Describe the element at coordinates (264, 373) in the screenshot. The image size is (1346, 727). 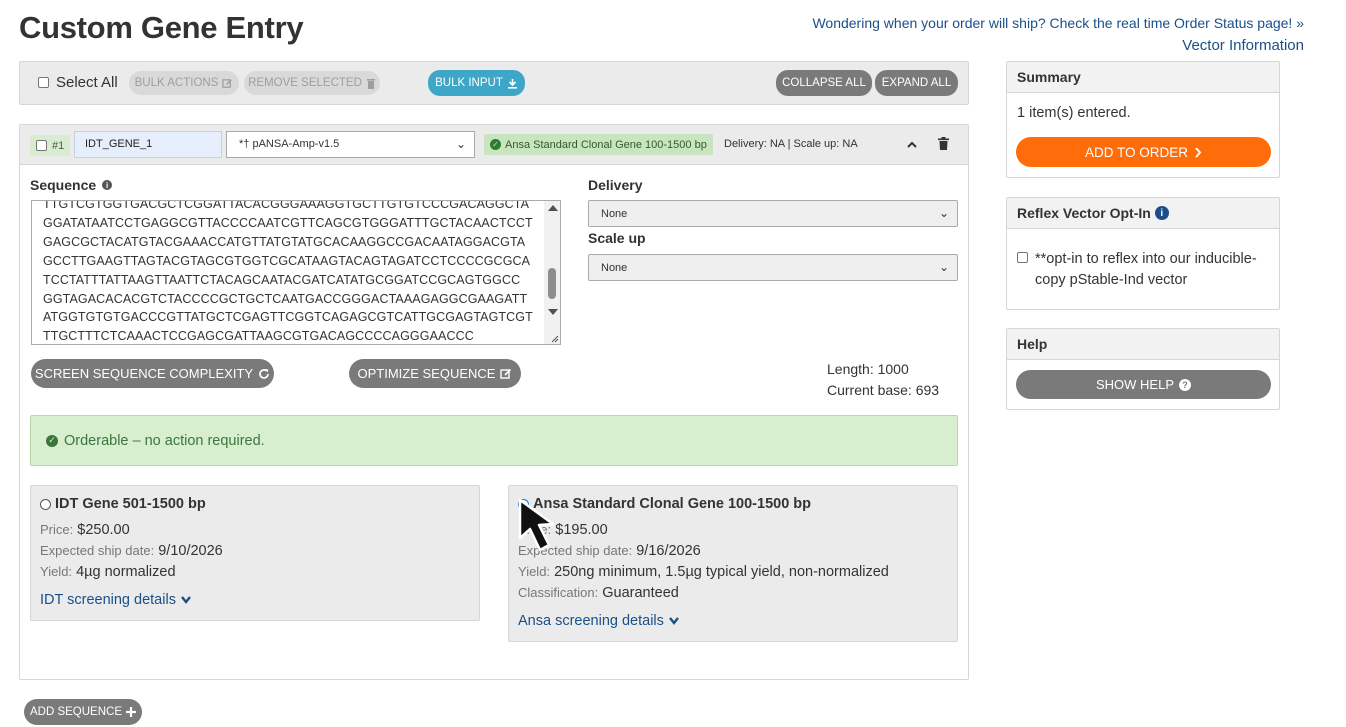
I see `refresh-icon` at that location.